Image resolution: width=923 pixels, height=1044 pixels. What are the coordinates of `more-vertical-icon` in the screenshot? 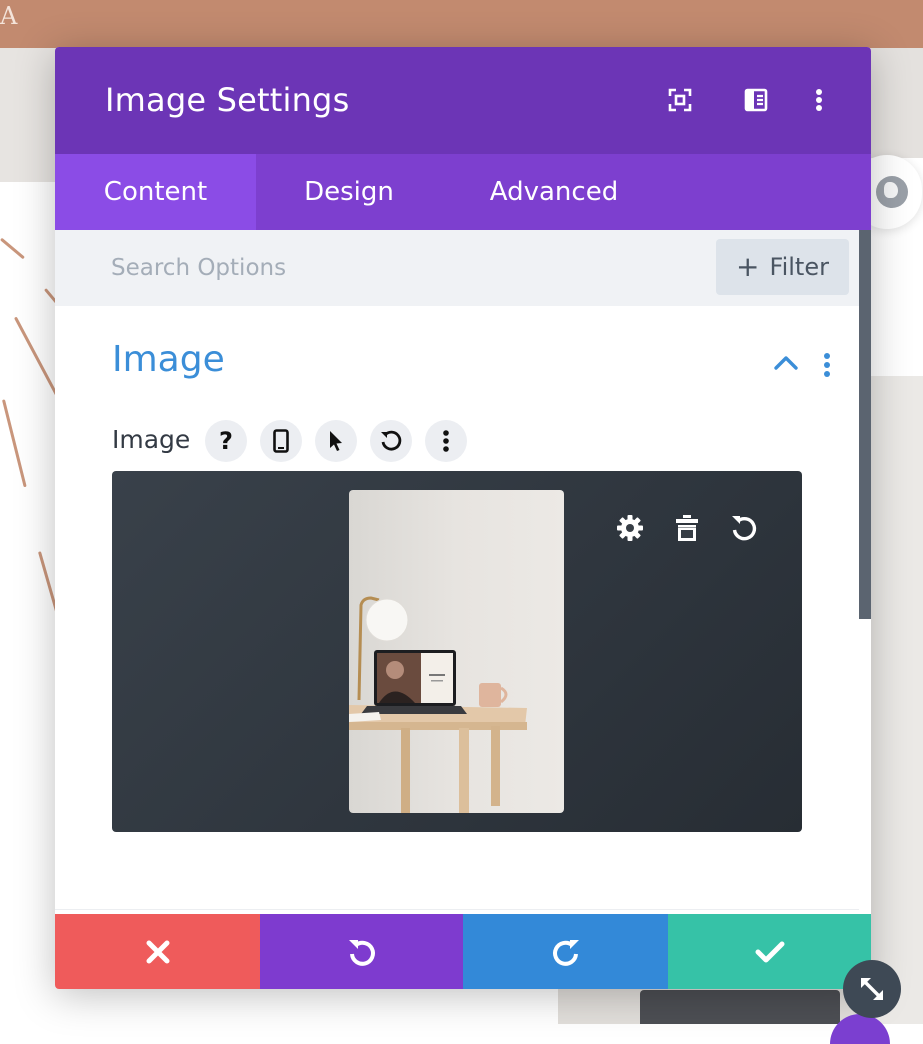 It's located at (819, 100).